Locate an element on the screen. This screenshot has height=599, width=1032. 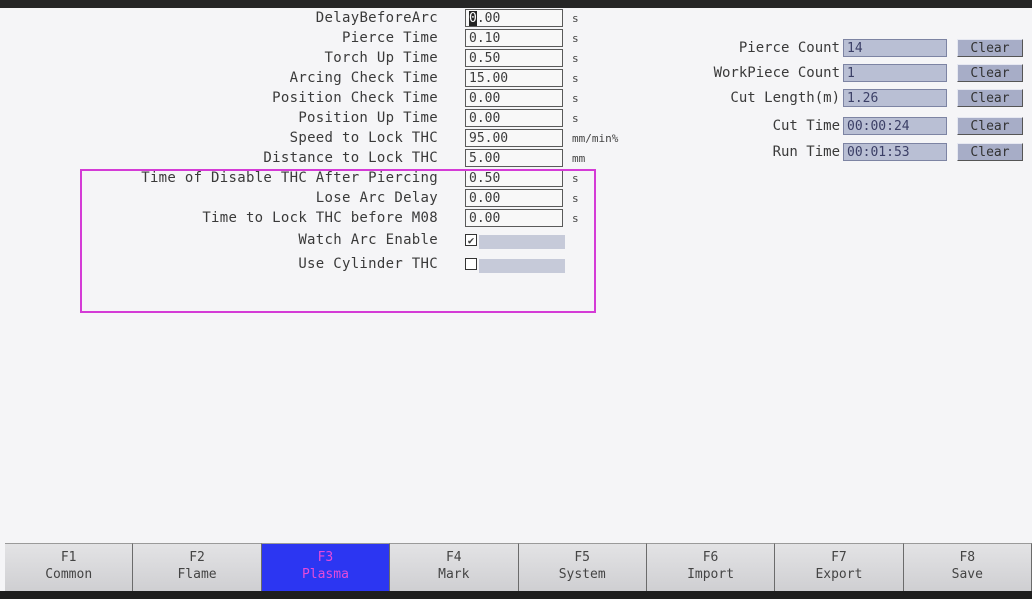
param-label: Speed to Lock THC is located at coordinates (363, 138).